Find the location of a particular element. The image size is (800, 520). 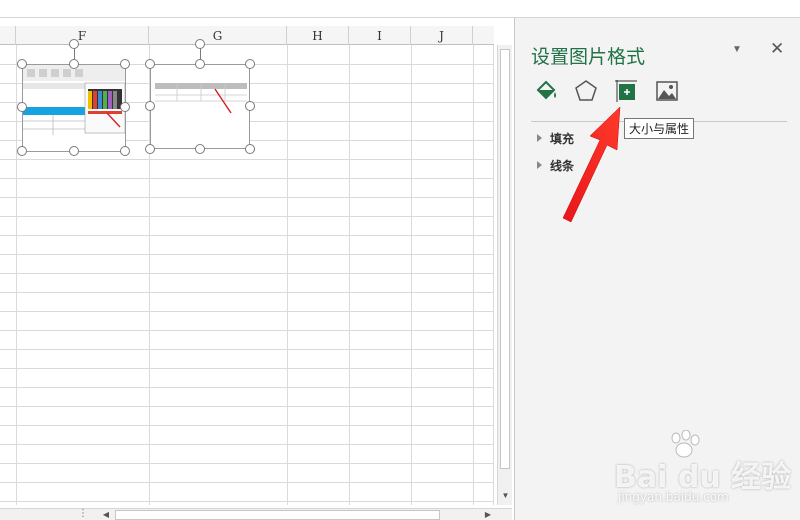

watermark-url: jingyan.baidu.com is located at coordinates (673, 497).